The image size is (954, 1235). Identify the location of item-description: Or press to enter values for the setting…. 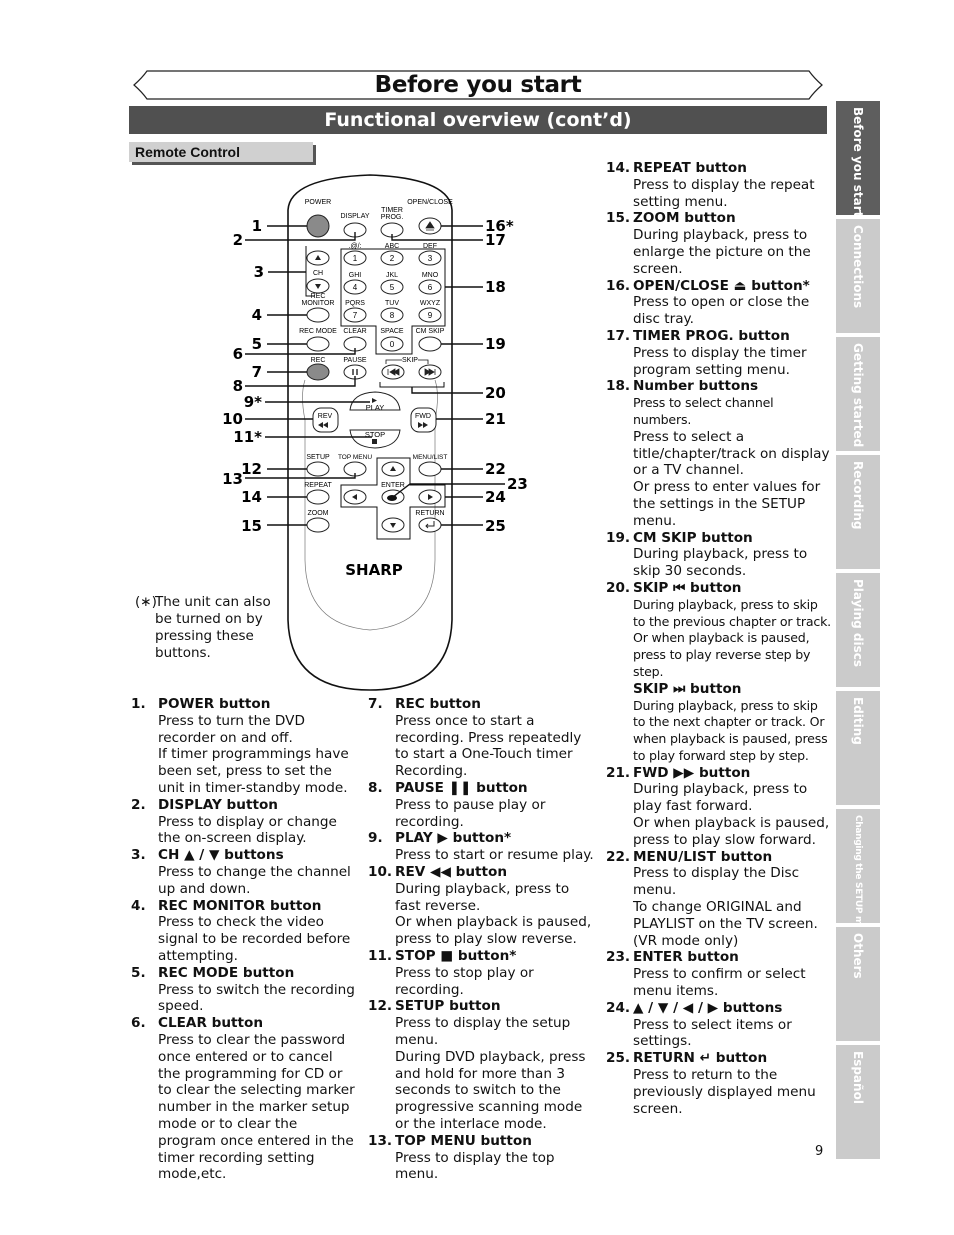
(727, 504).